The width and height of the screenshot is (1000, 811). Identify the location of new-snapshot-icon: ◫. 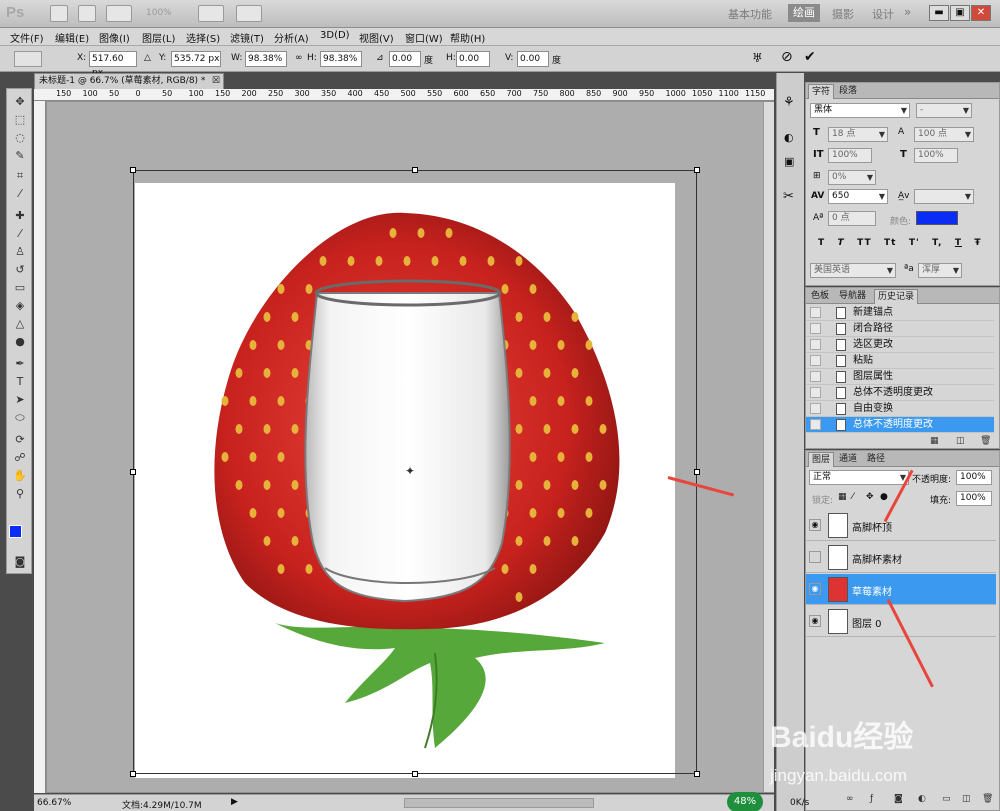
(961, 441).